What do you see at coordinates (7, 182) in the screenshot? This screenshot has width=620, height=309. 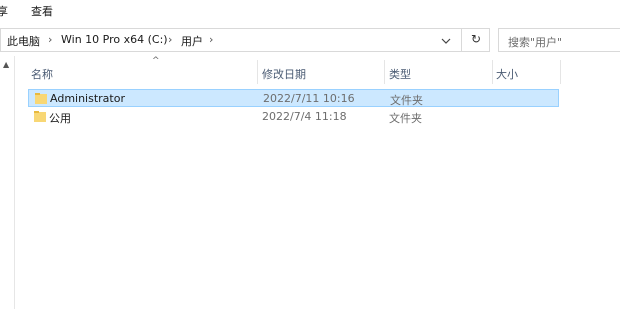 I see `navigation-pane: ▲` at bounding box center [7, 182].